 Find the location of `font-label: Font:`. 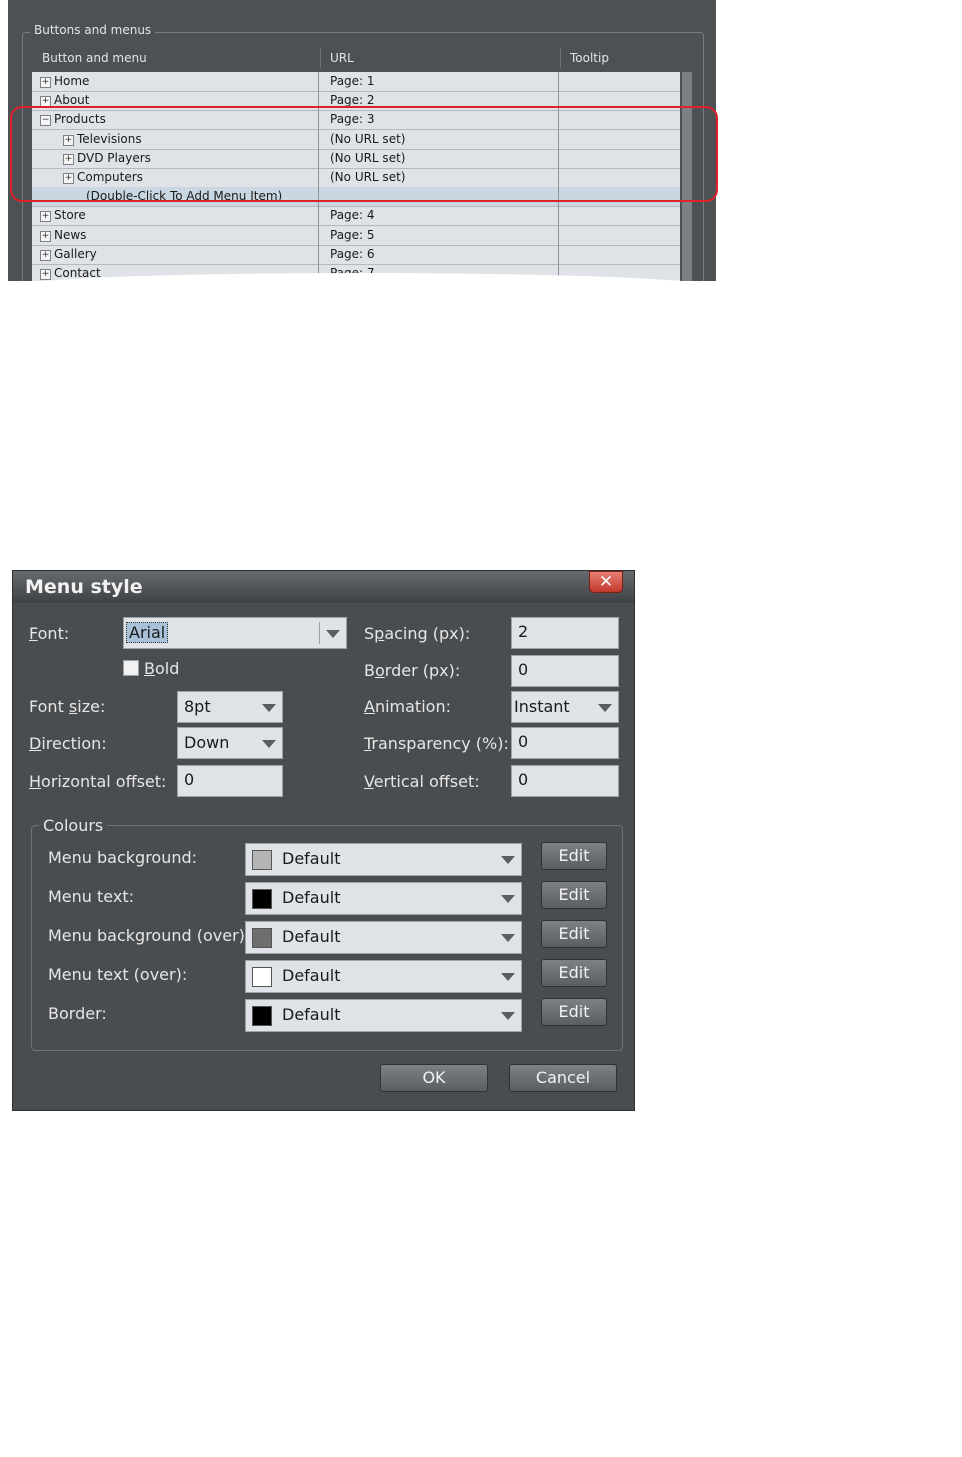

font-label: Font: is located at coordinates (49, 633).